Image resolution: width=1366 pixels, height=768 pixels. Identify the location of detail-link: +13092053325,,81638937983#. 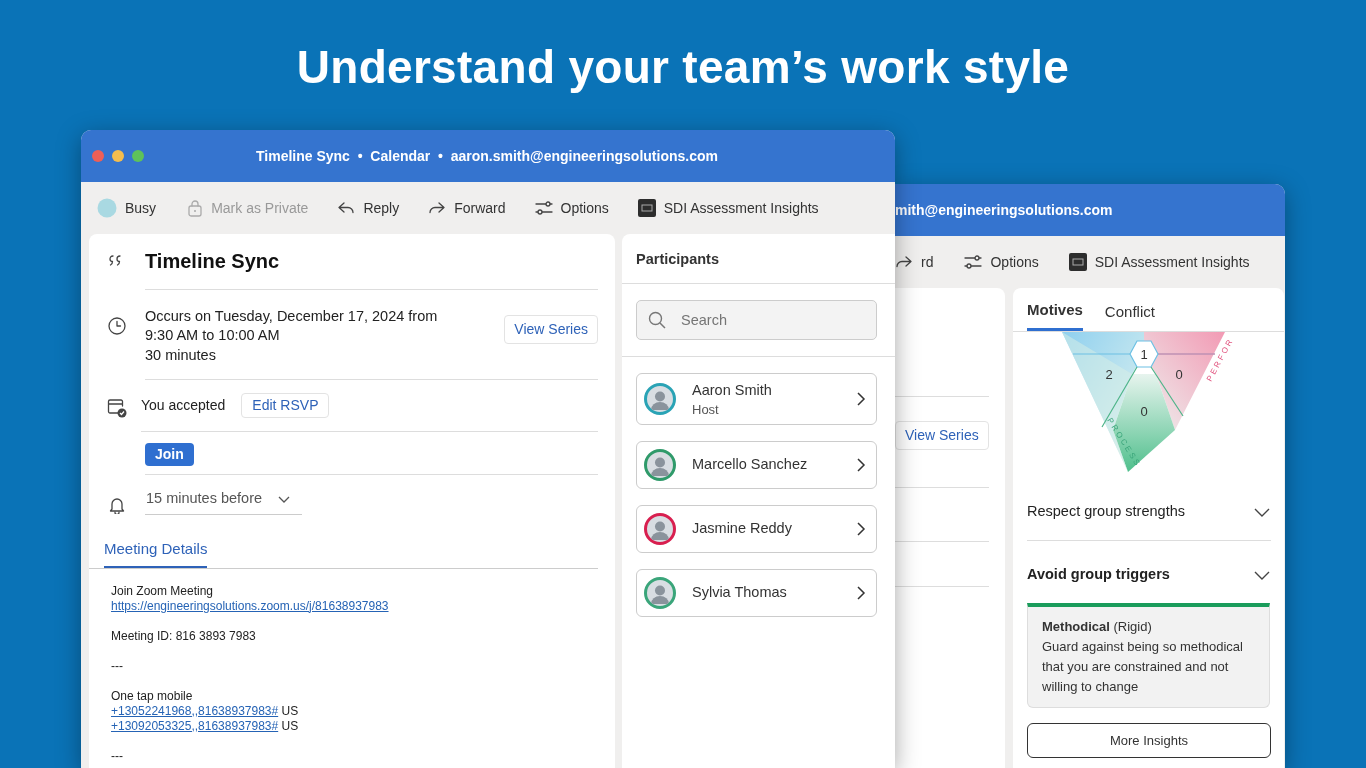
(195, 725).